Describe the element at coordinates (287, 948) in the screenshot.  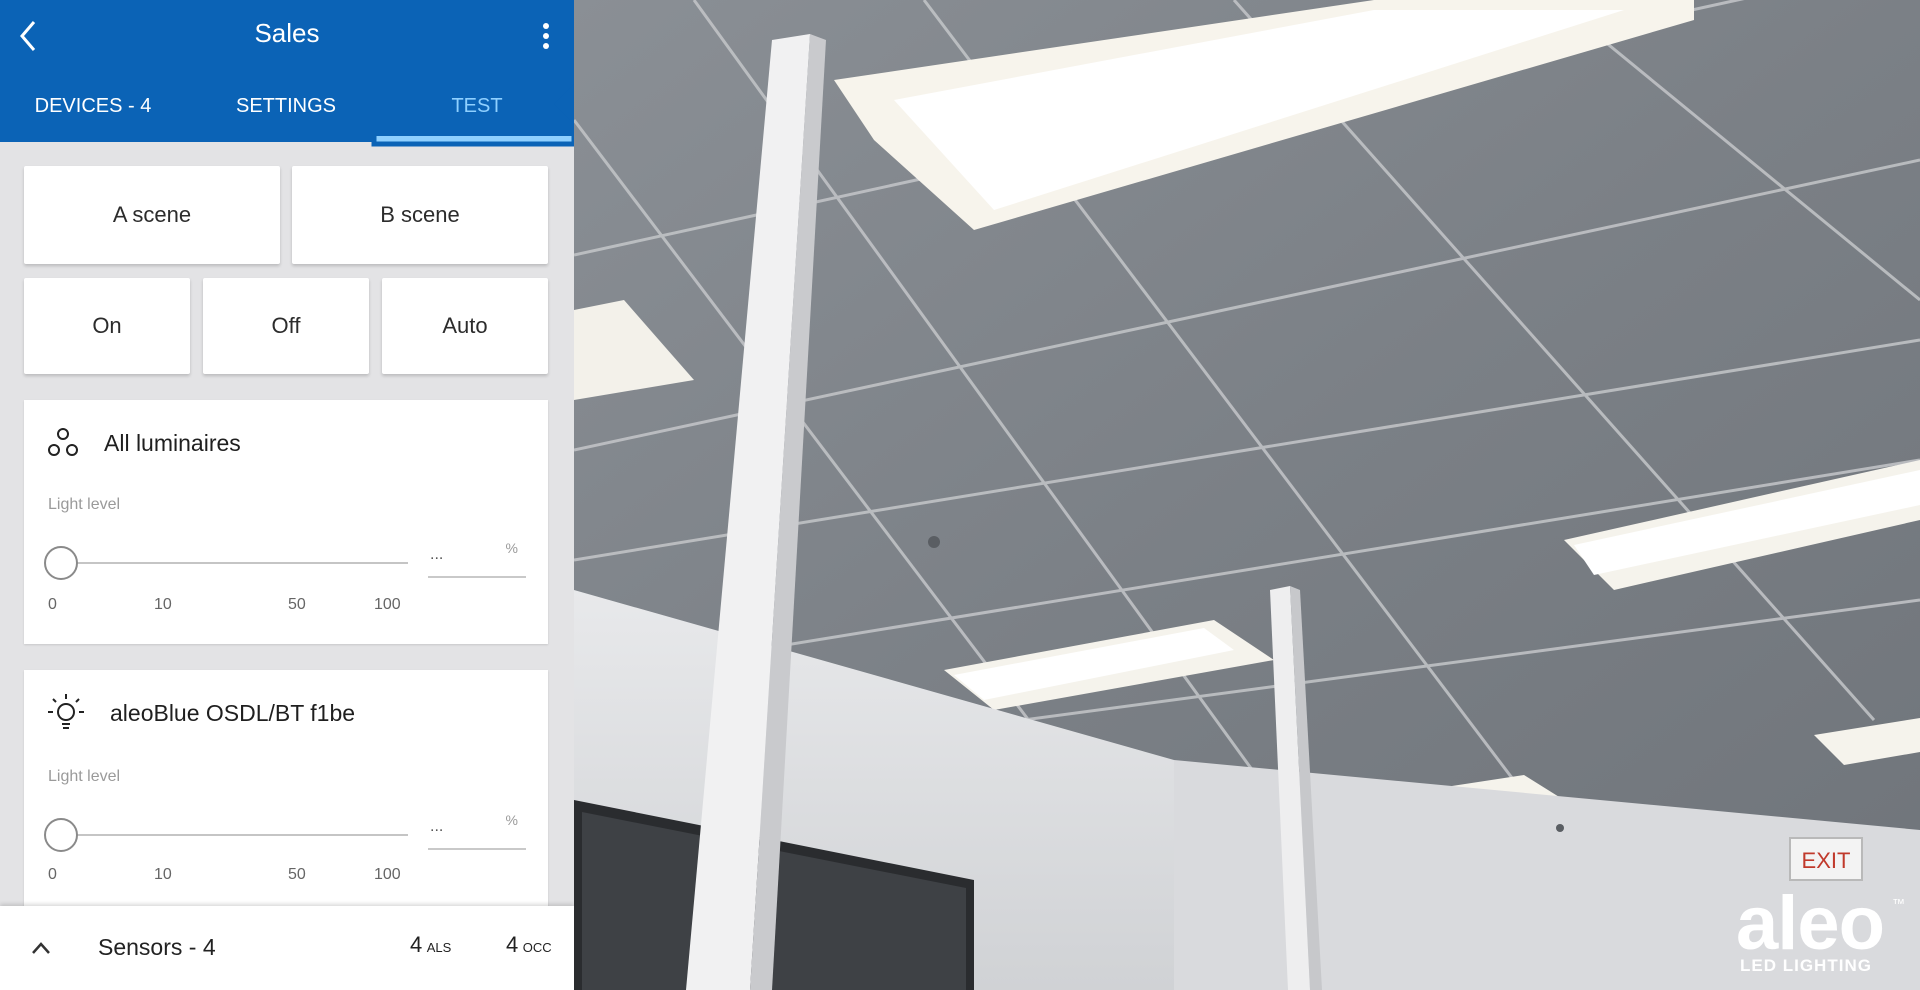
I see `sensors-bar: Sensors - 4 4 ALS 4 OCC` at that location.